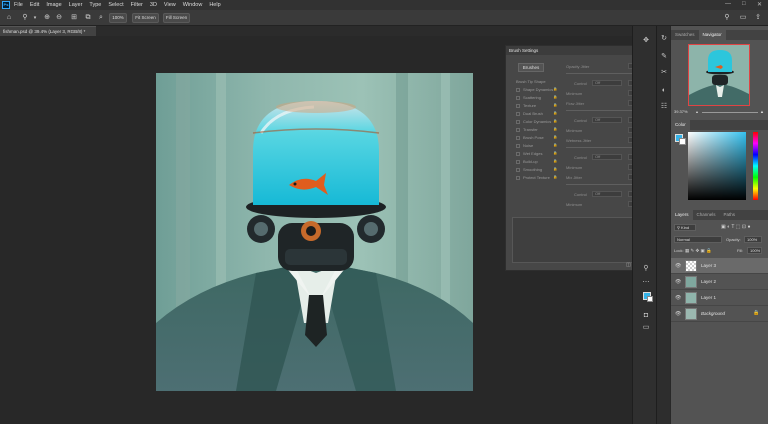  What do you see at coordinates (526, 105) in the screenshot?
I see `option-texture: Texture` at bounding box center [526, 105].